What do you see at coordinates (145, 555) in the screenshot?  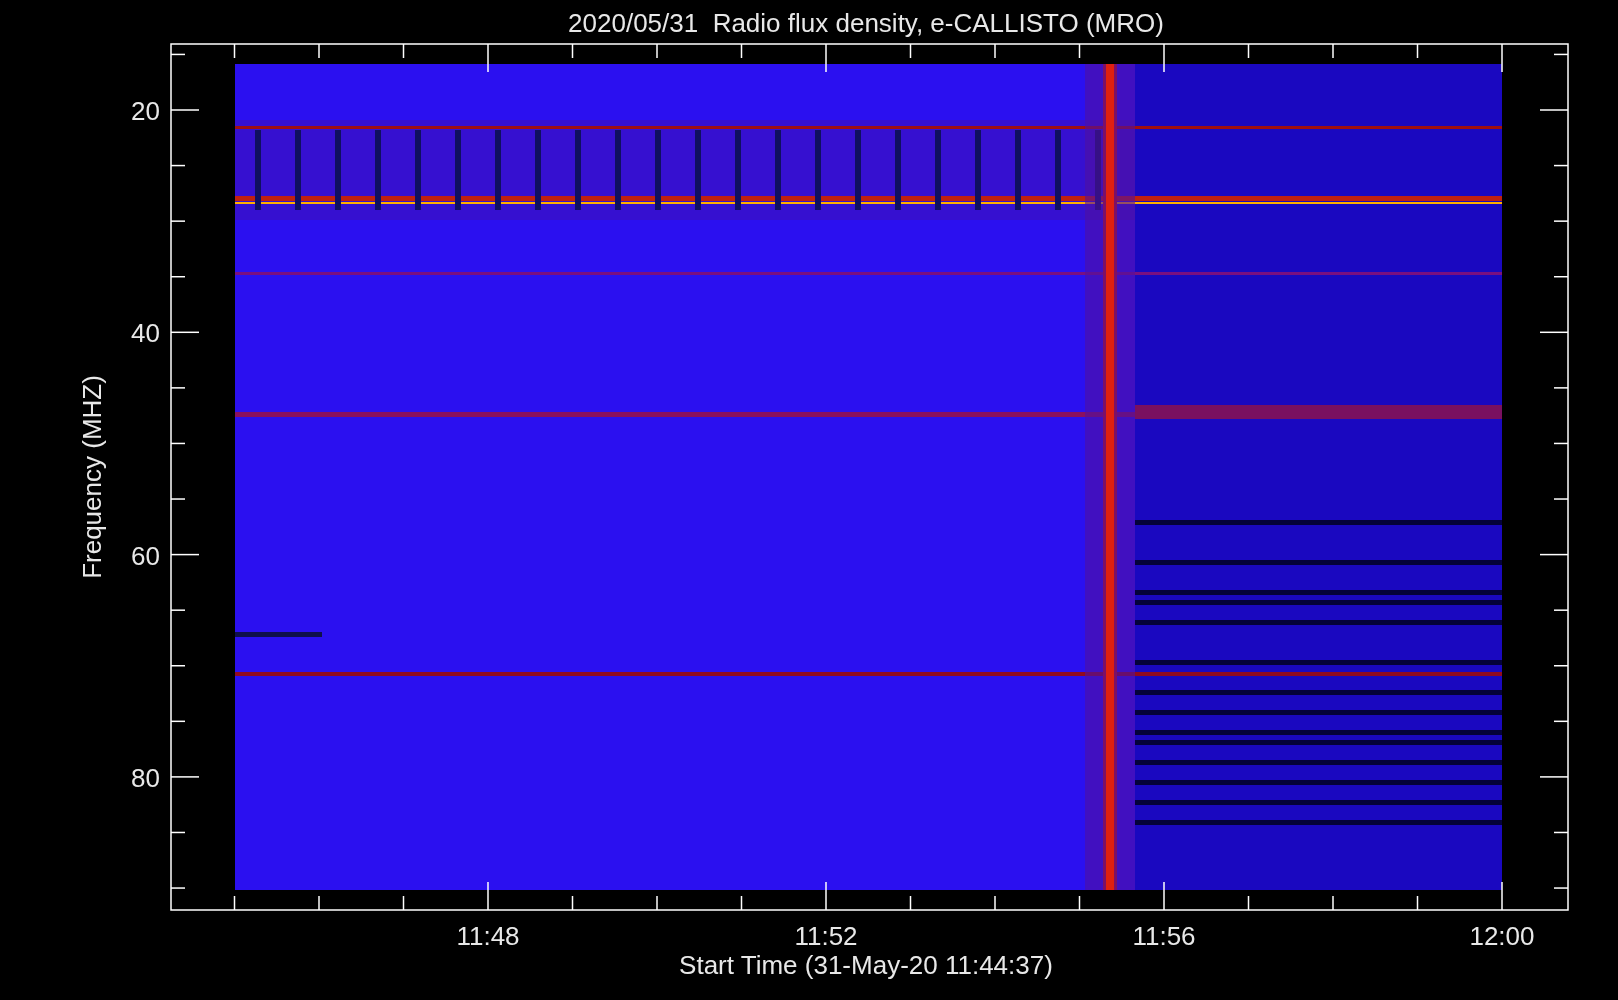 I see `tick-label: 60` at bounding box center [145, 555].